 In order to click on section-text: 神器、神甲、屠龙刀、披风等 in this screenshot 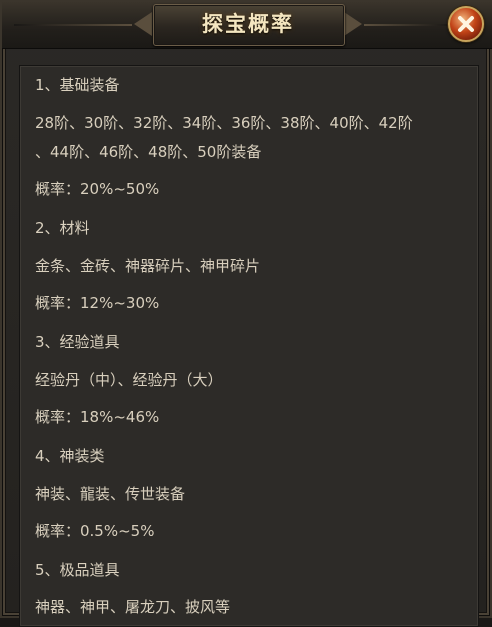, I will do `click(133, 607)`.